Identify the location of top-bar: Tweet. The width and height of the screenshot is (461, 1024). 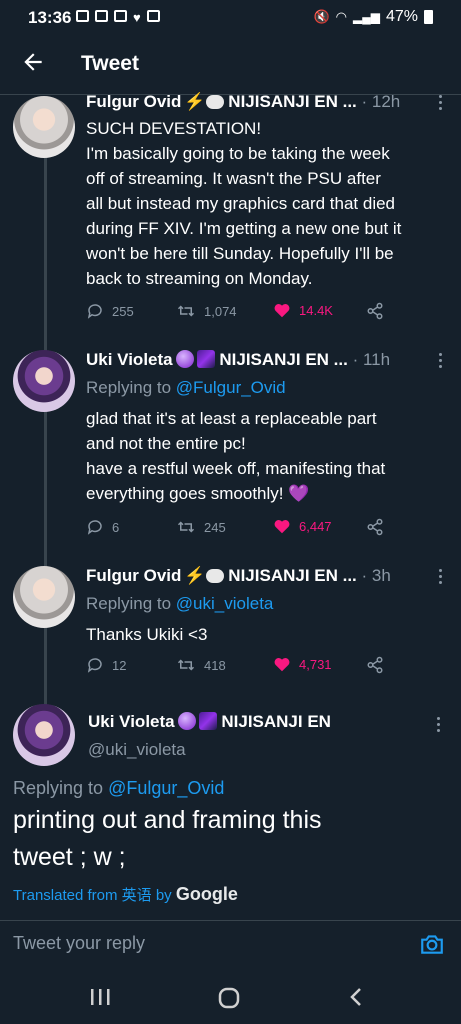
(230, 64).